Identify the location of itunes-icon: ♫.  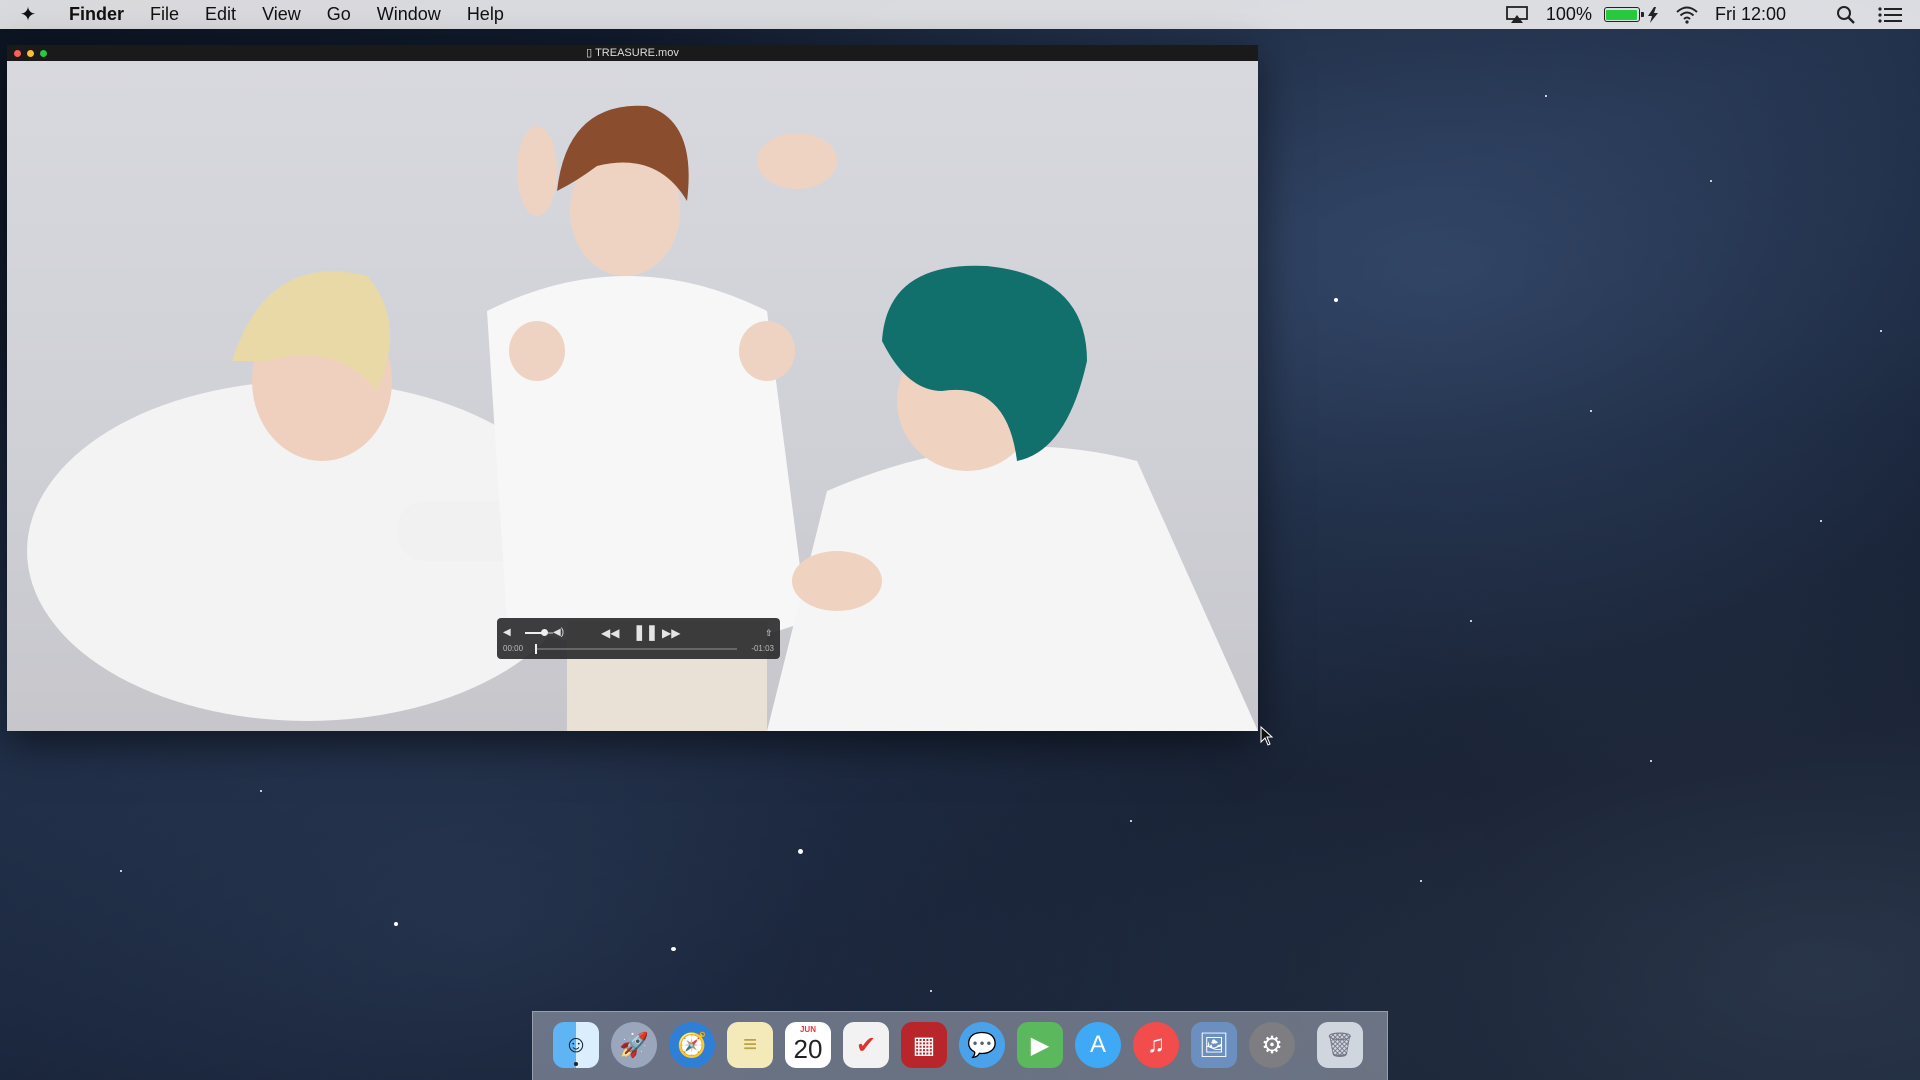
(1156, 1045).